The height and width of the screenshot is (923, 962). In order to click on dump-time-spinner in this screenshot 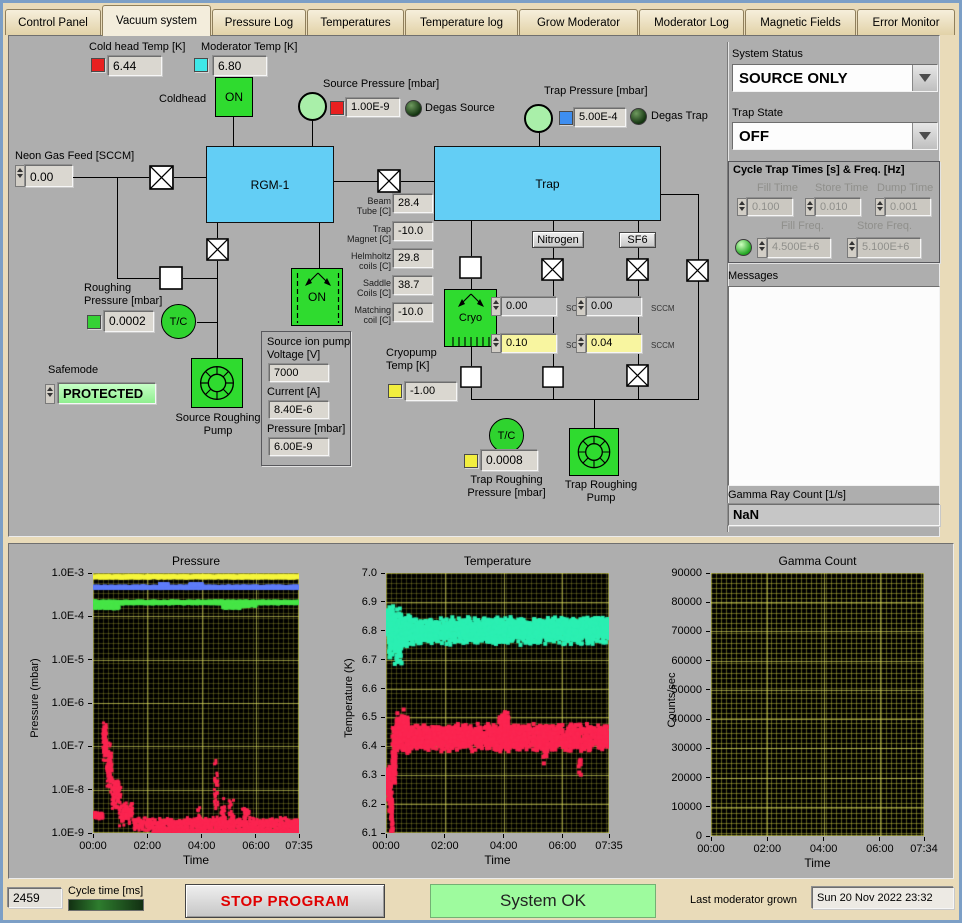, I will do `click(880, 207)`.